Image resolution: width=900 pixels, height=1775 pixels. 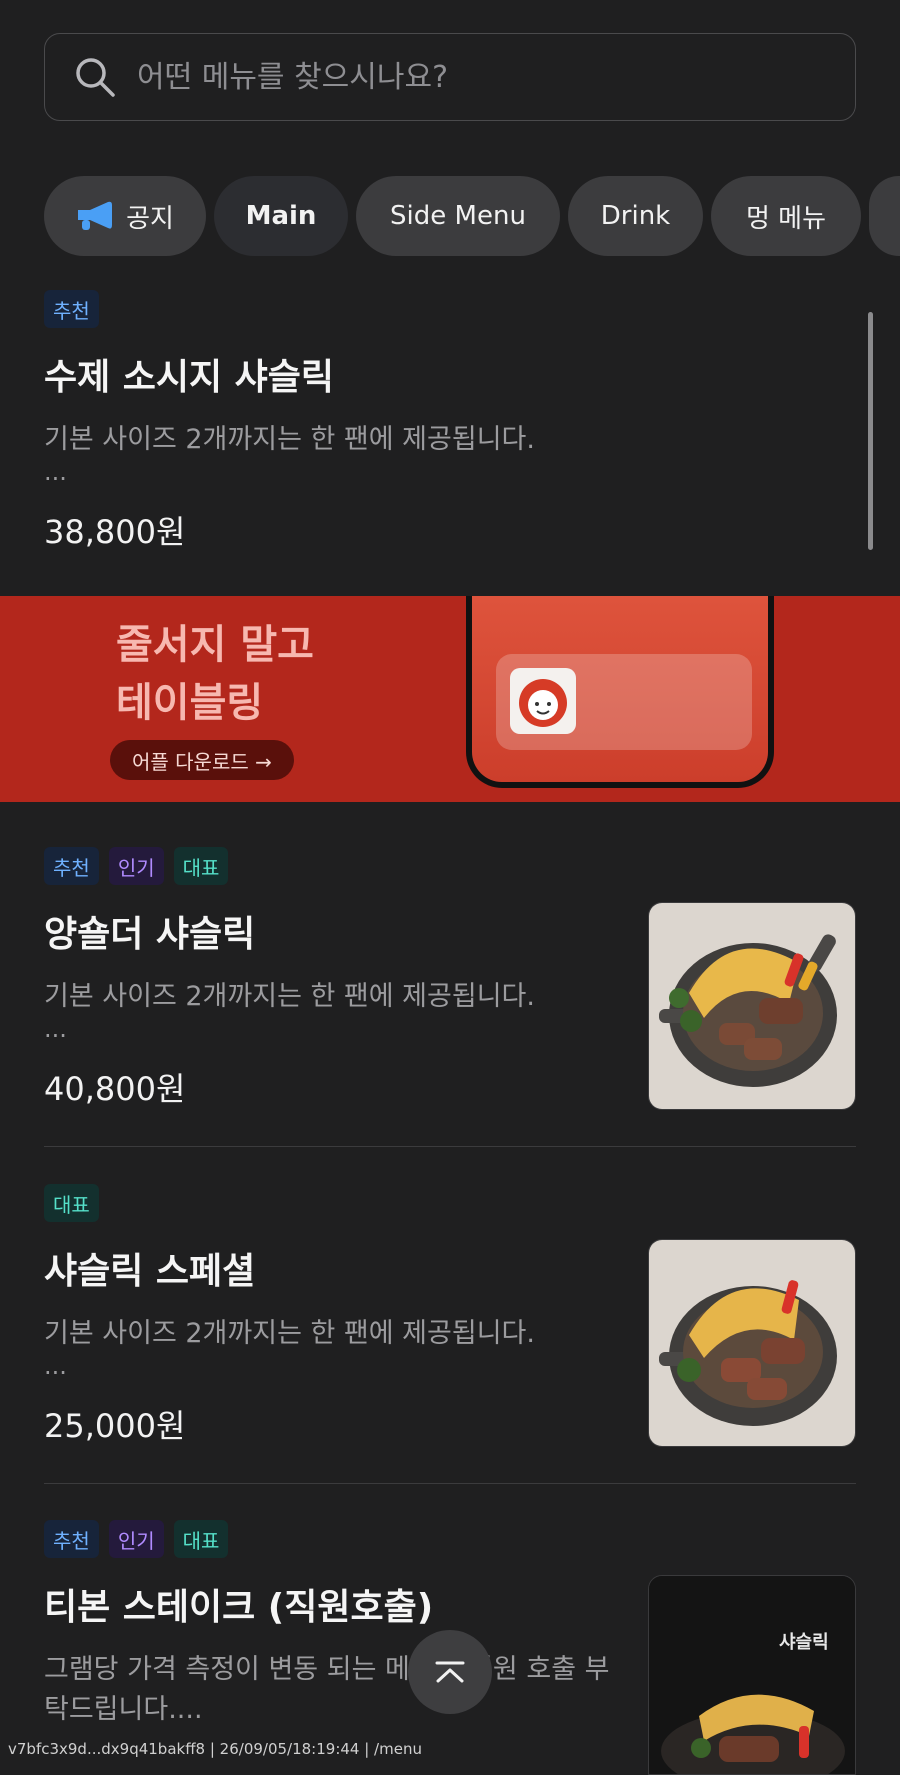 I want to click on tab-side-menu-label: Side Menu, so click(x=458, y=216).